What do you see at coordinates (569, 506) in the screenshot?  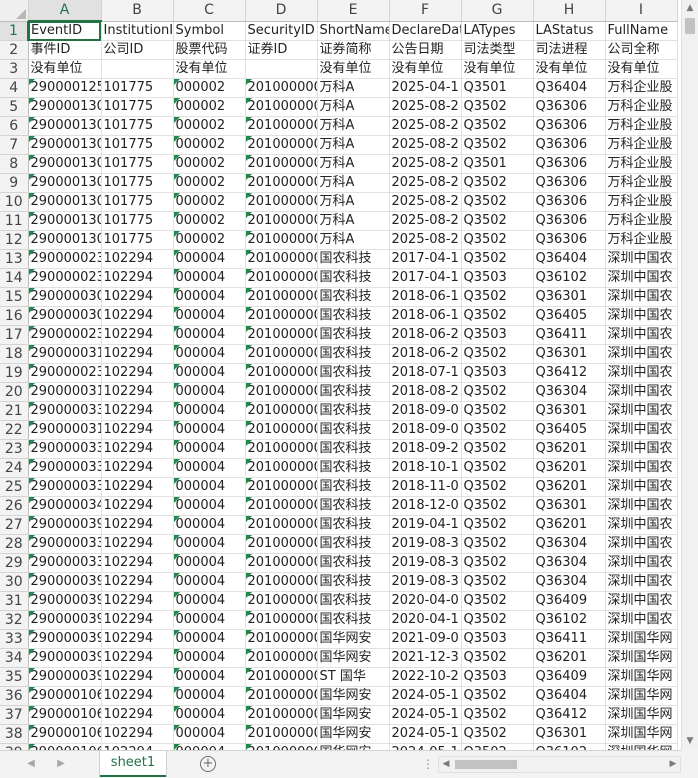 I see `cell-h26: Q36301` at bounding box center [569, 506].